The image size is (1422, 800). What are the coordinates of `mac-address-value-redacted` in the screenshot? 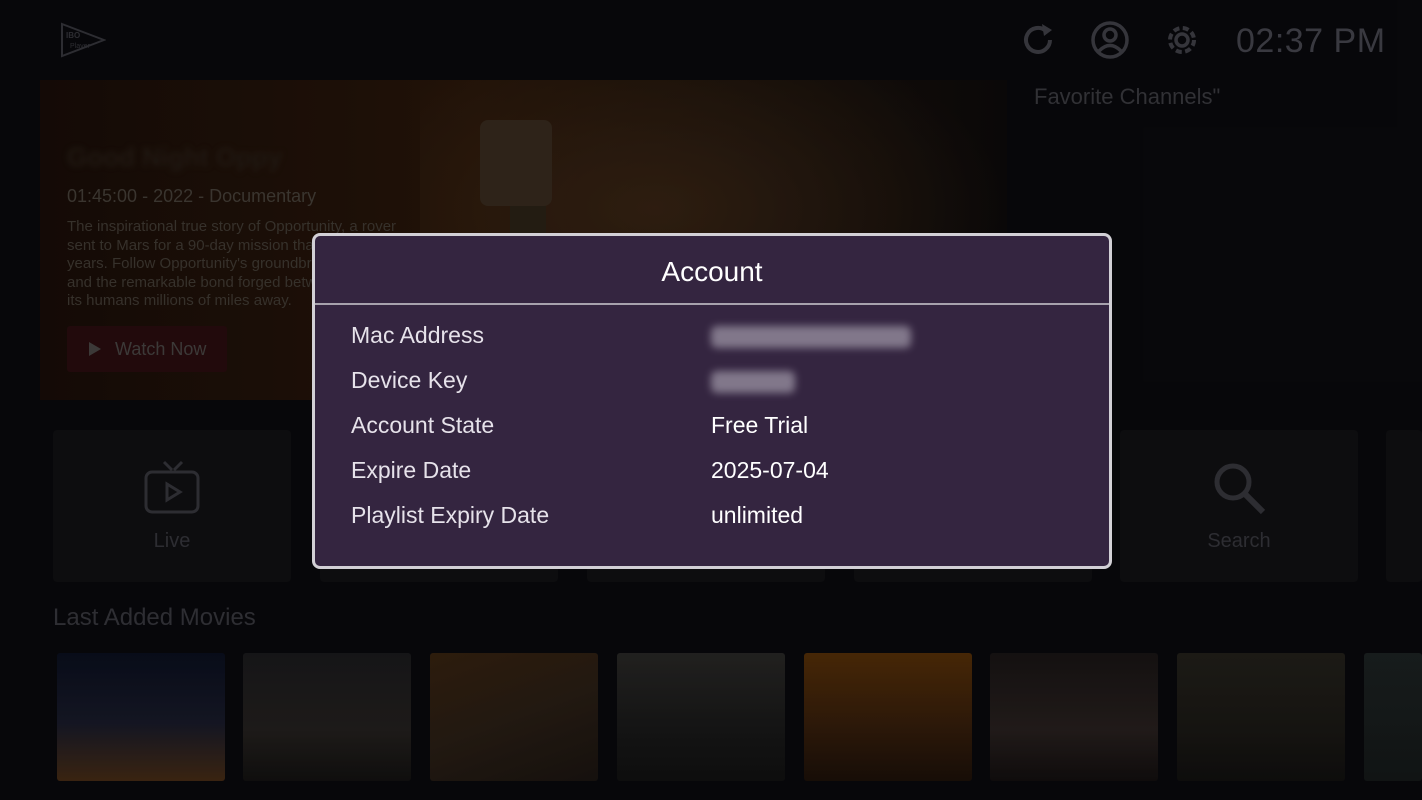 It's located at (811, 337).